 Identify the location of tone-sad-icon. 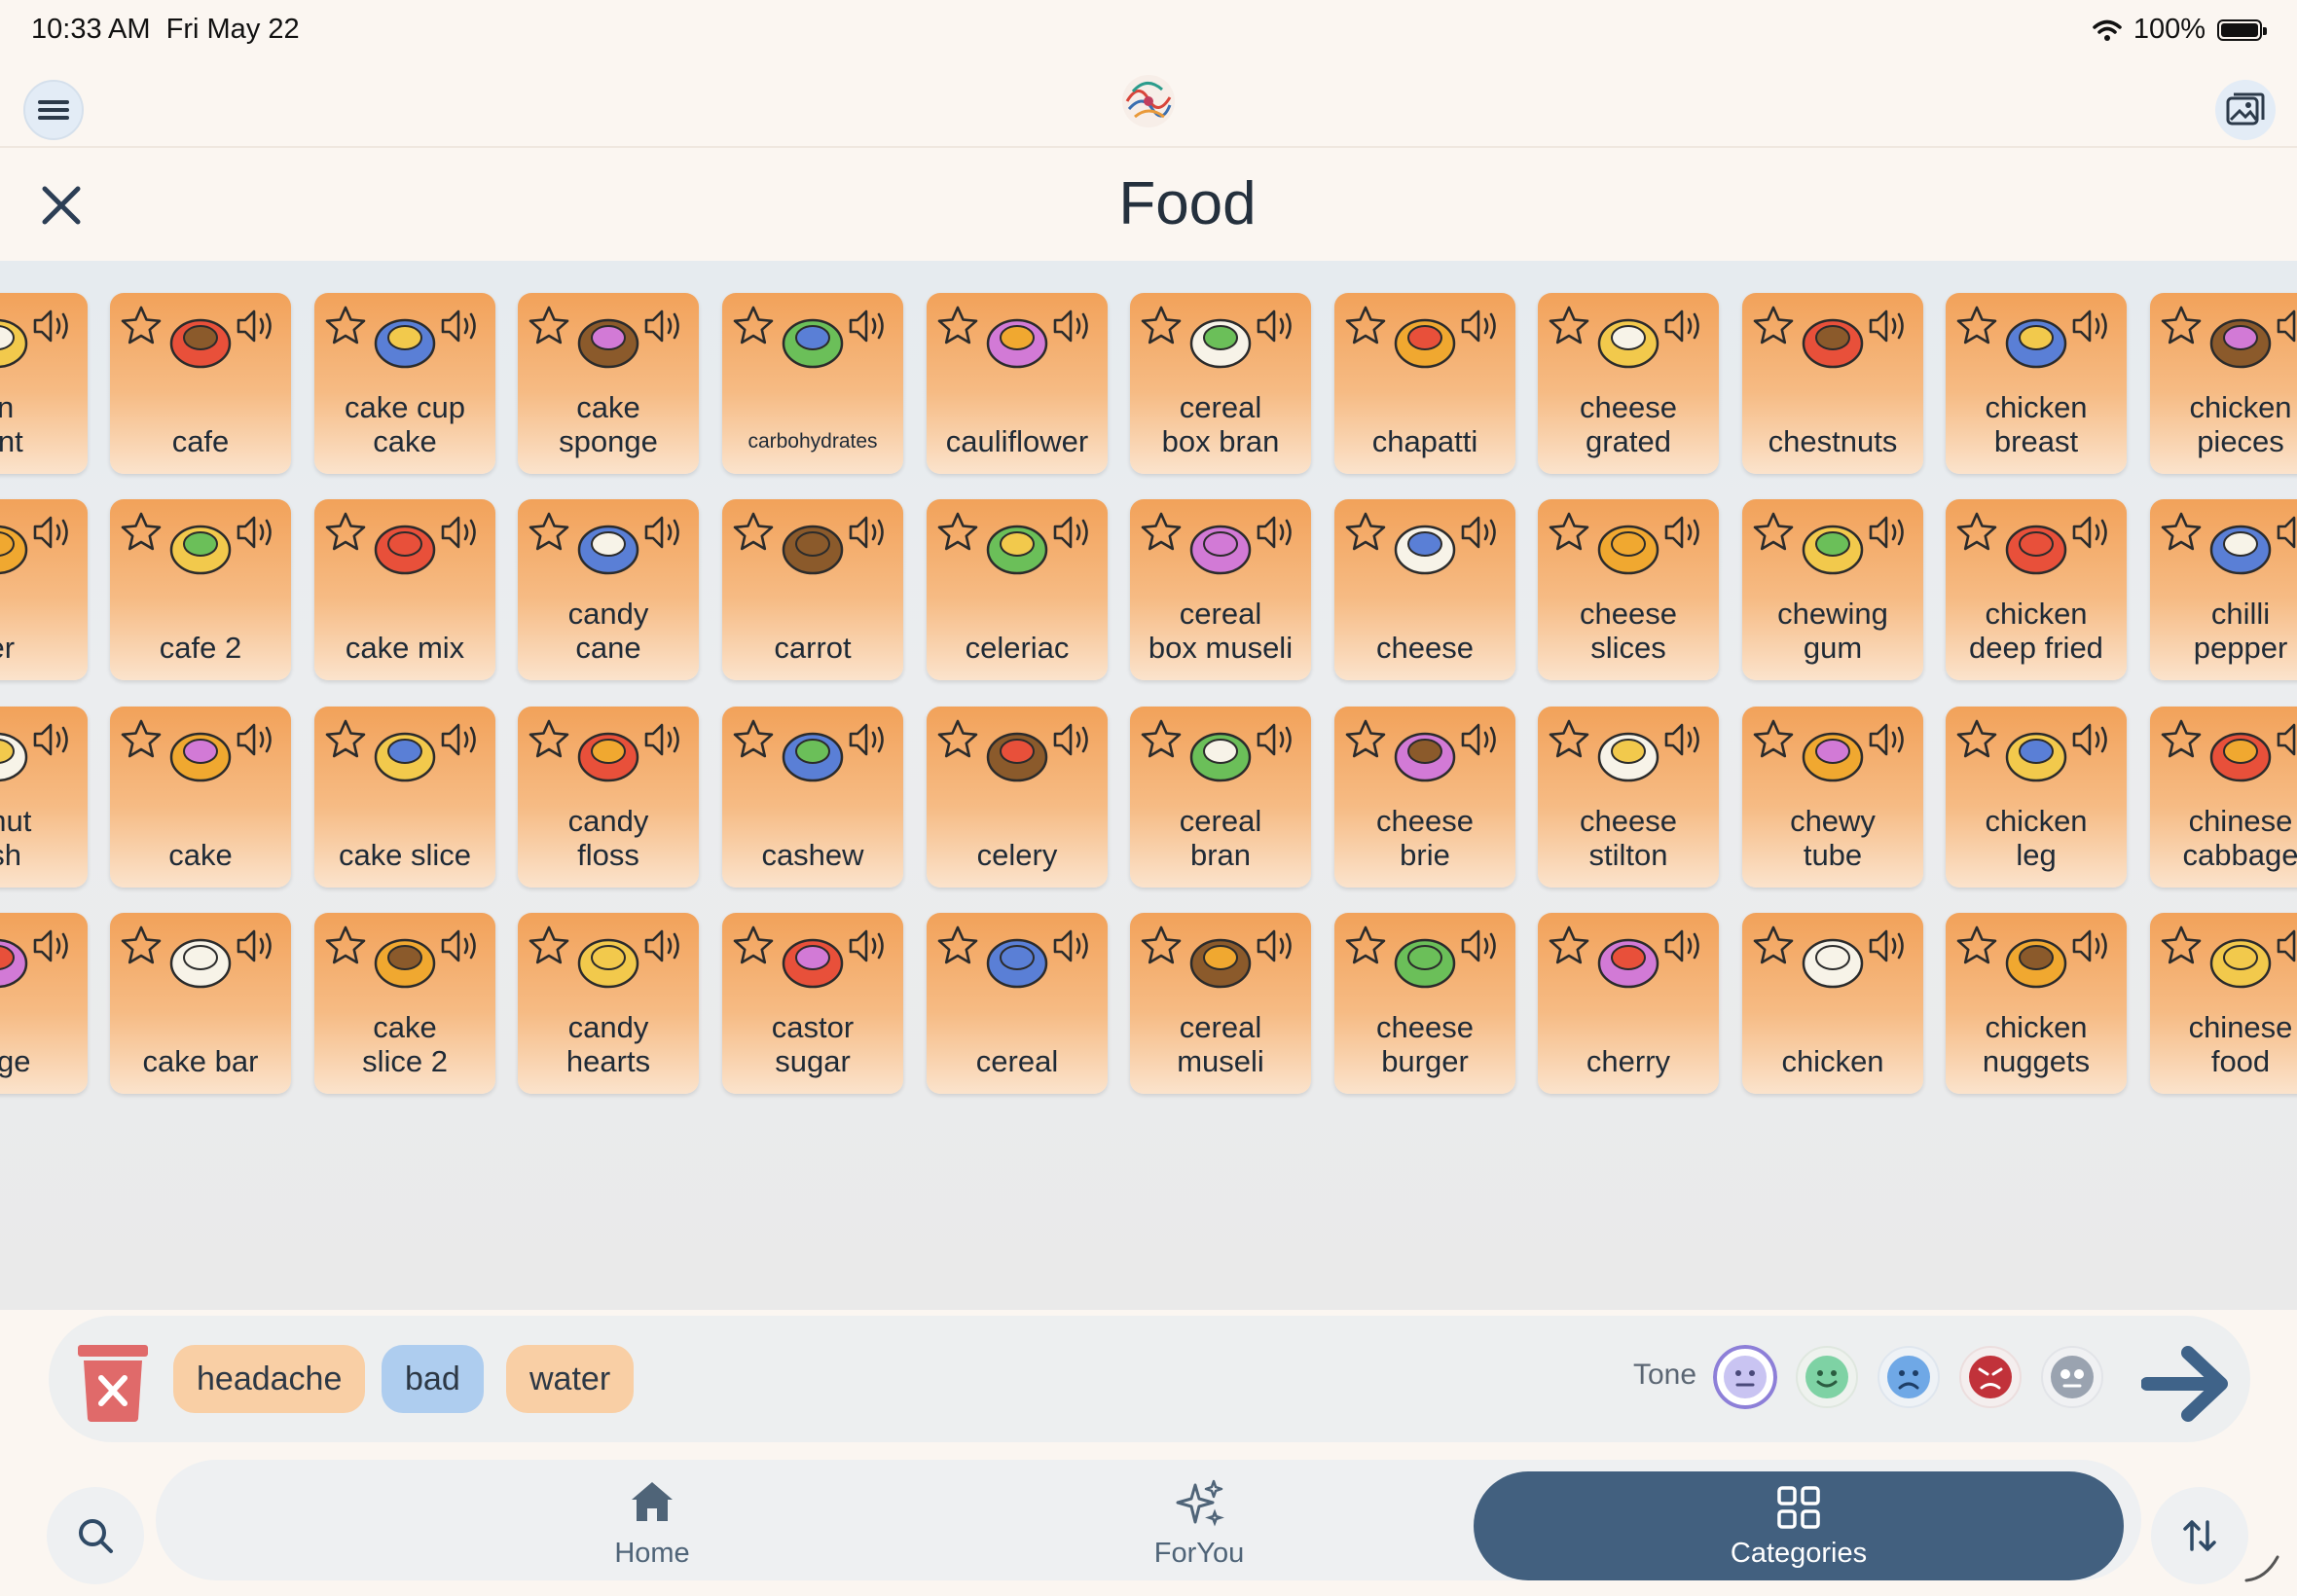
(1909, 1377).